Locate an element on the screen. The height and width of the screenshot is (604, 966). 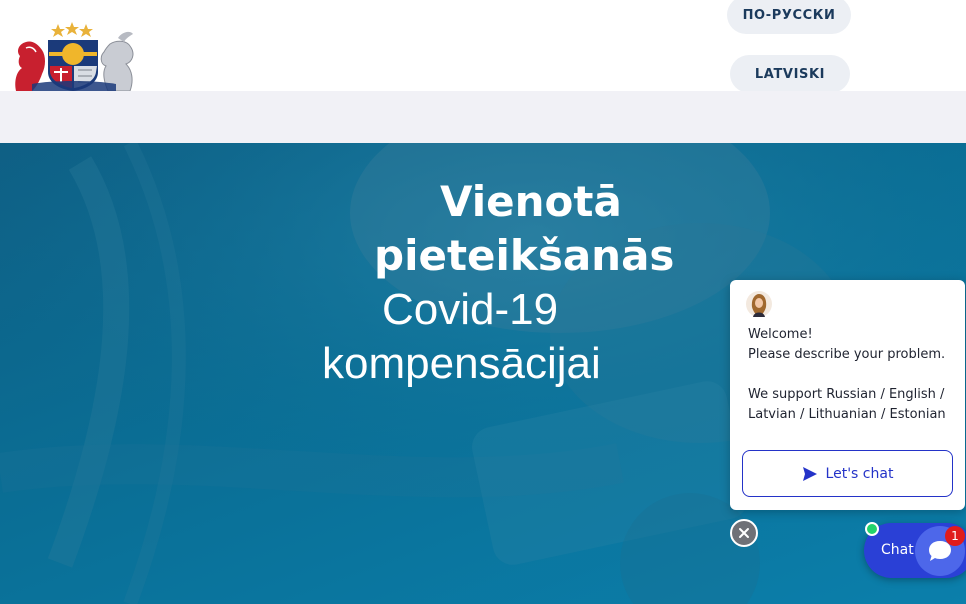
lets-chat-button: Let's chat is located at coordinates (847, 473).